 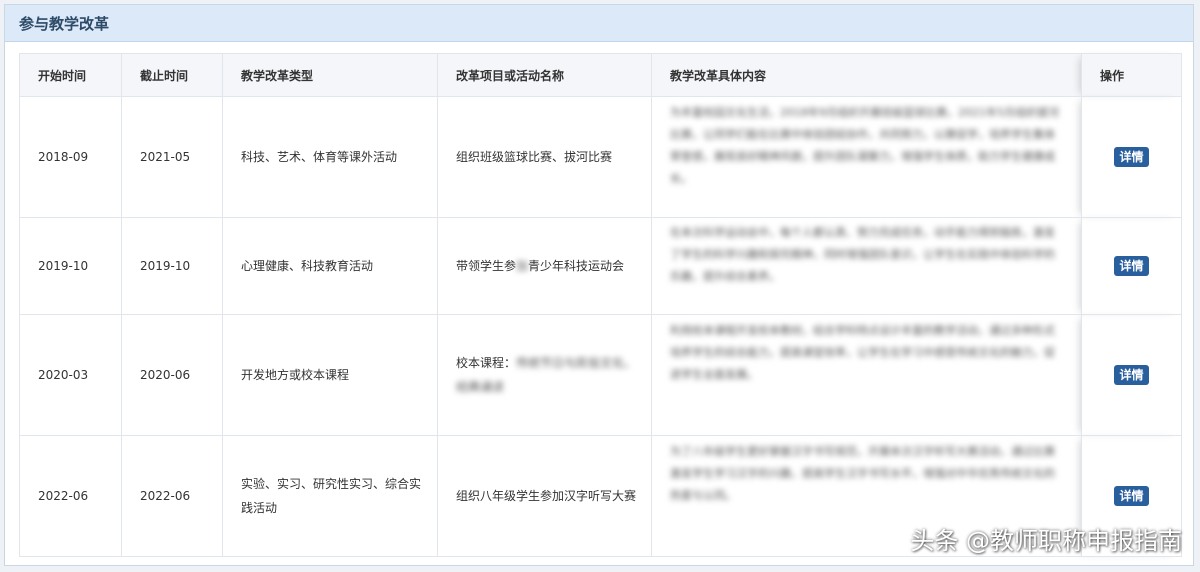 What do you see at coordinates (172, 375) in the screenshot?
I see `cell-end-time: 2020-06` at bounding box center [172, 375].